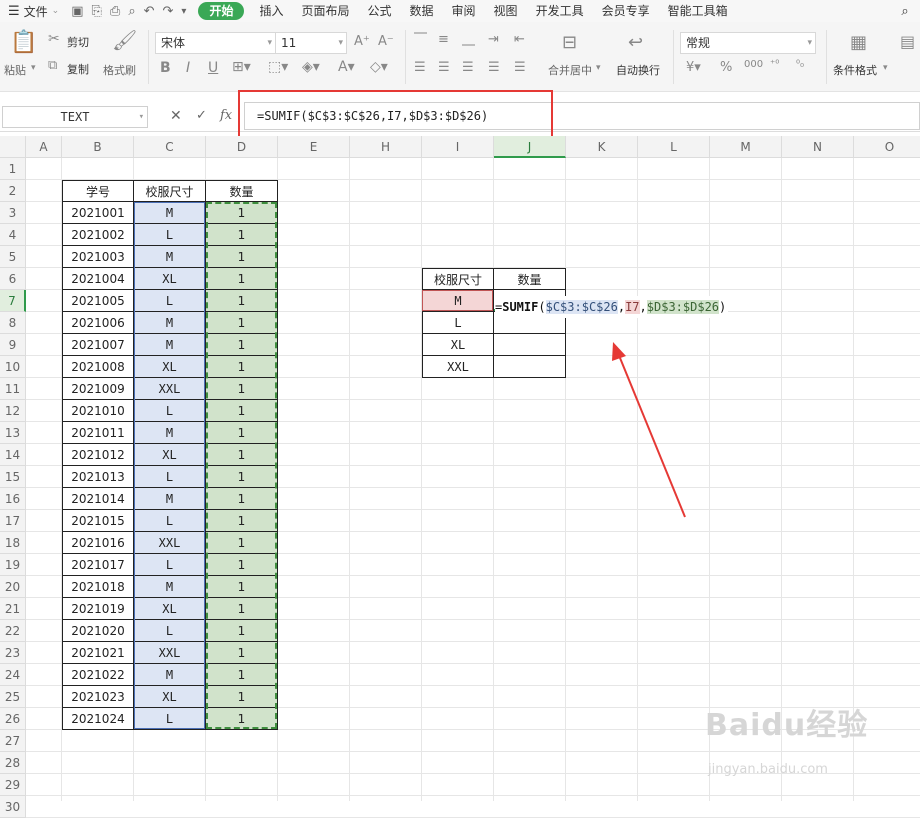  Describe the element at coordinates (422, 11) in the screenshot. I see `tab-data: 数据` at that location.